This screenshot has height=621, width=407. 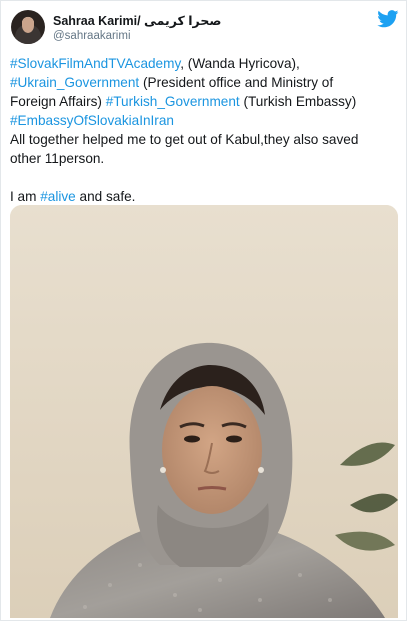 What do you see at coordinates (298, 101) in the screenshot?
I see `tweet-text-segment: (Turkish Embassy)` at bounding box center [298, 101].